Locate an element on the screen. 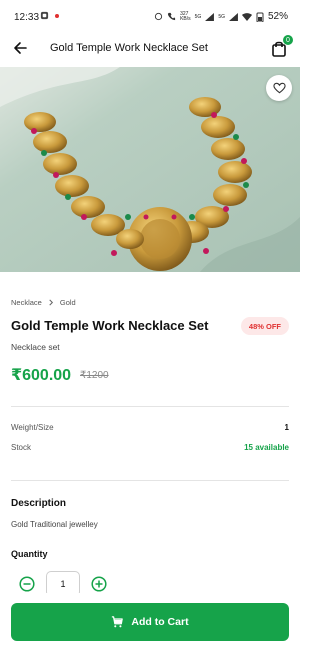  status-notification-icons is located at coordinates (50, 15).